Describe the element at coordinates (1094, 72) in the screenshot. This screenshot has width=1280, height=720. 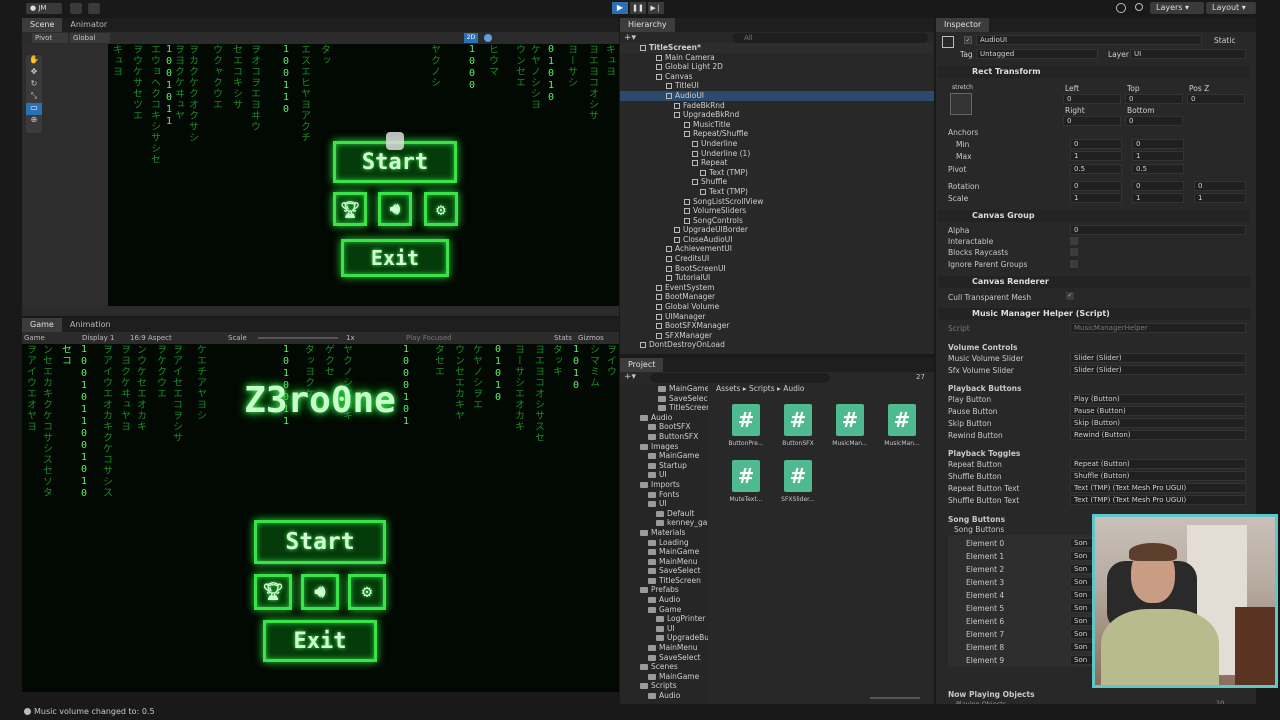
I see `rect-transform-header: Rect Transform` at that location.